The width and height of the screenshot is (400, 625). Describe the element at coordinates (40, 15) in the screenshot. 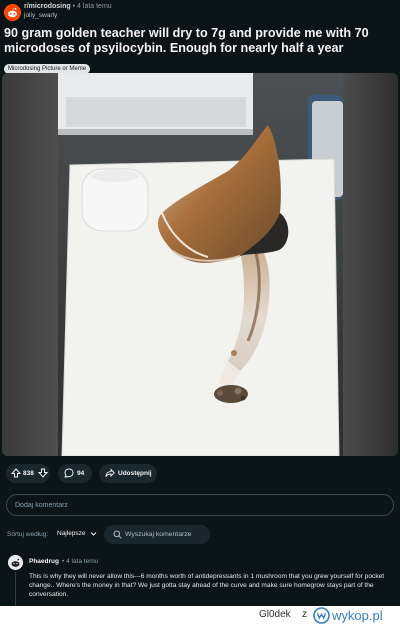

I see `post-author: jolly_swarly` at that location.